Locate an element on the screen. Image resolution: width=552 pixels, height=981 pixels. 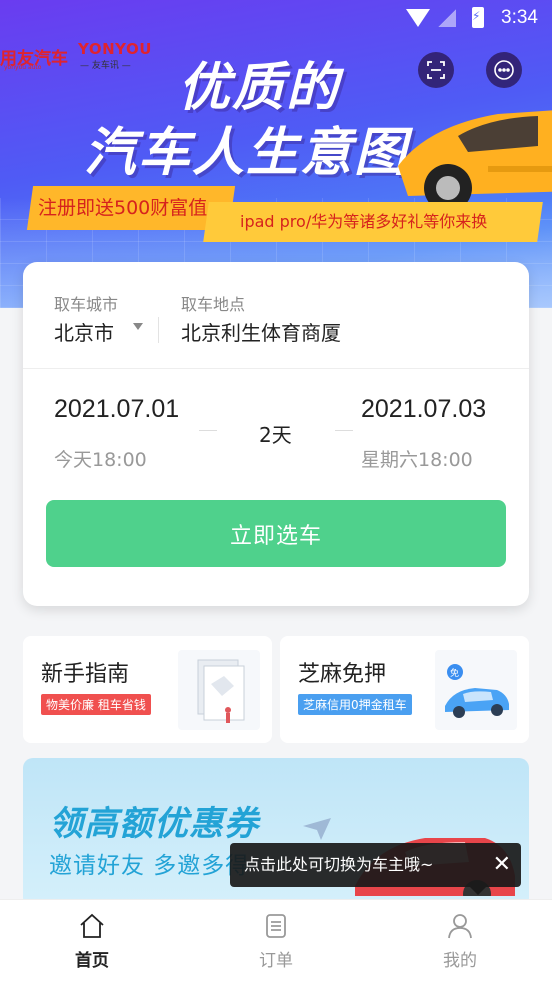
yonyou-auto-logo-sub: yonyou auto is located at coordinates (23, 67).